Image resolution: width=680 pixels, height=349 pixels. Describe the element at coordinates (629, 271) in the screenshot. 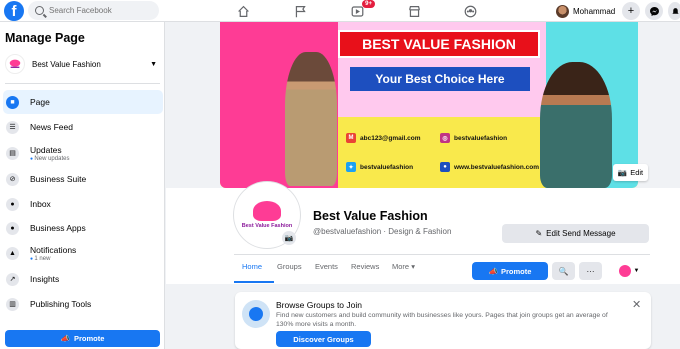

I see `act-as-page-selector: ▼` at that location.